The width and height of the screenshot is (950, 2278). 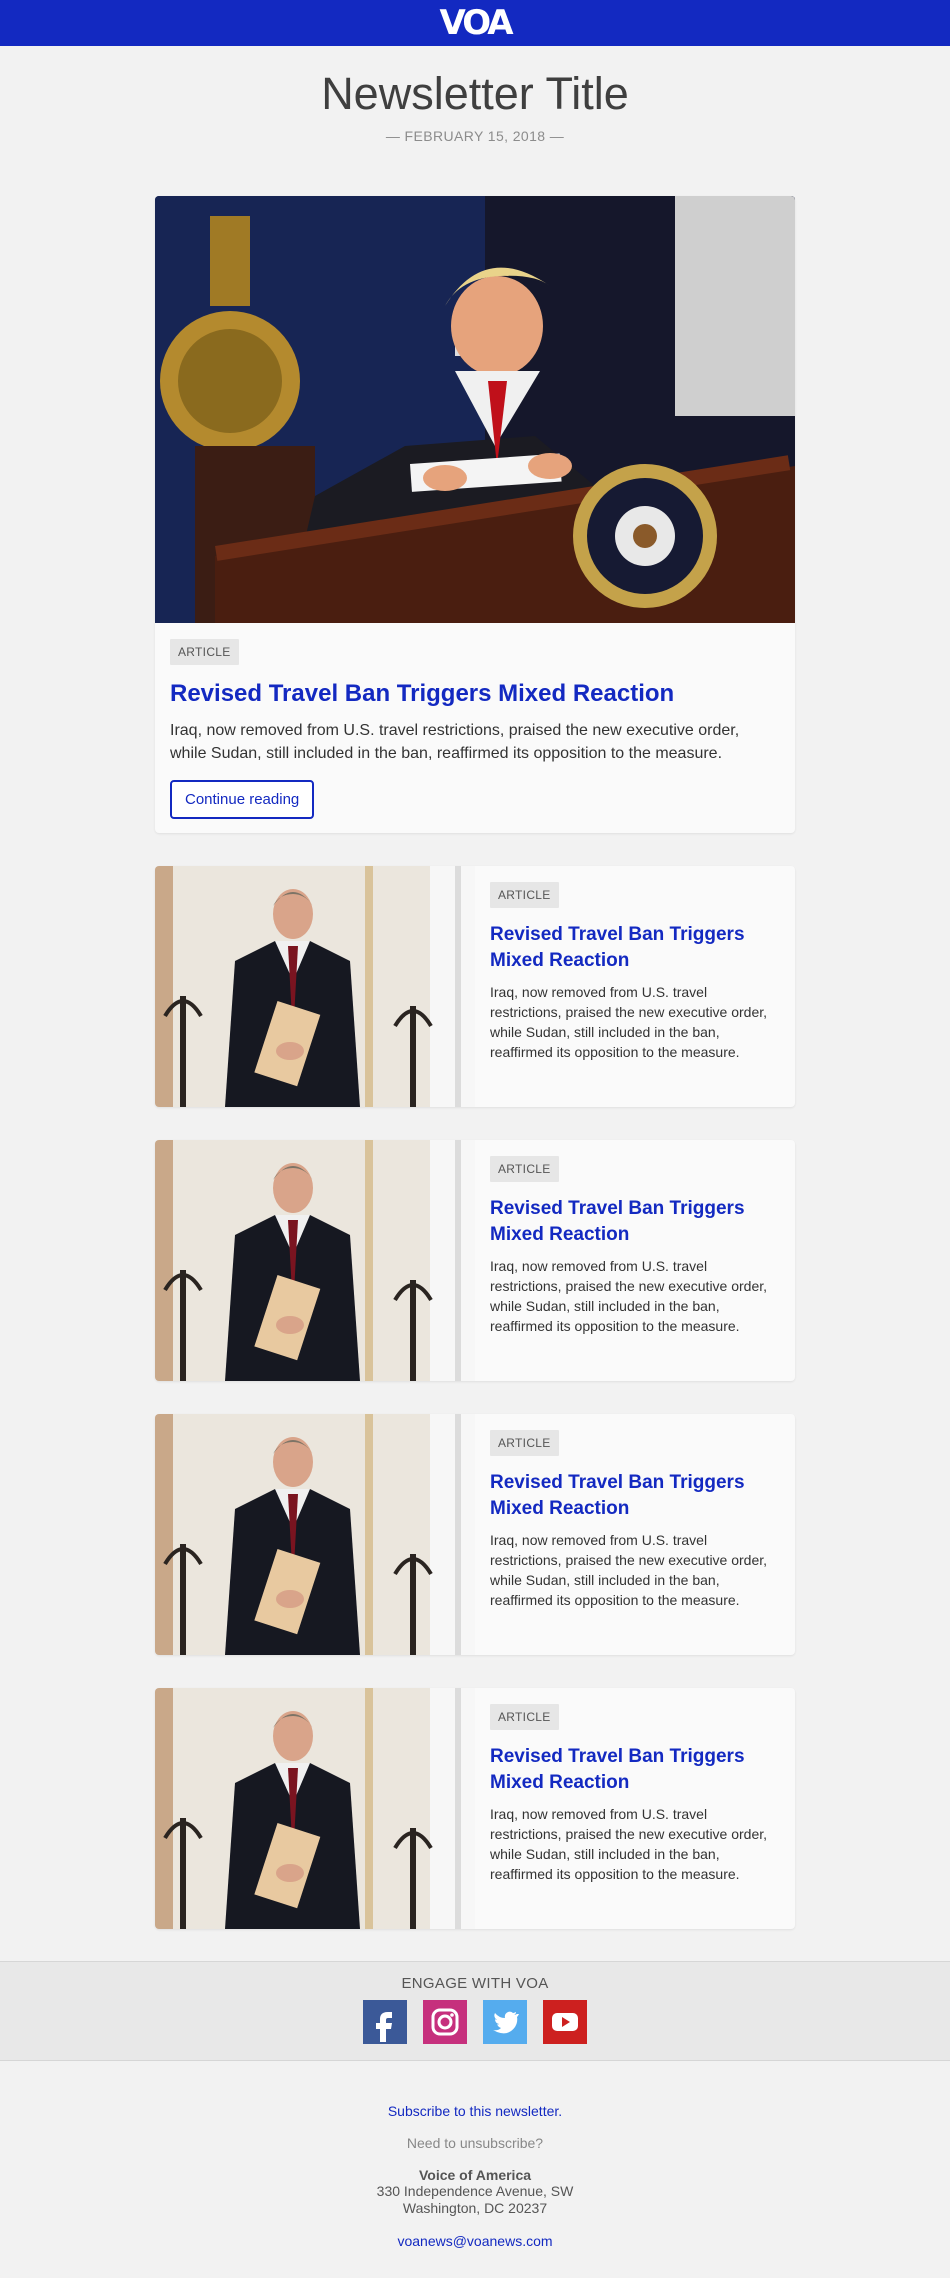 What do you see at coordinates (475, 2111) in the screenshot?
I see `subscribe-link: Subscribe to this newsletter.` at bounding box center [475, 2111].